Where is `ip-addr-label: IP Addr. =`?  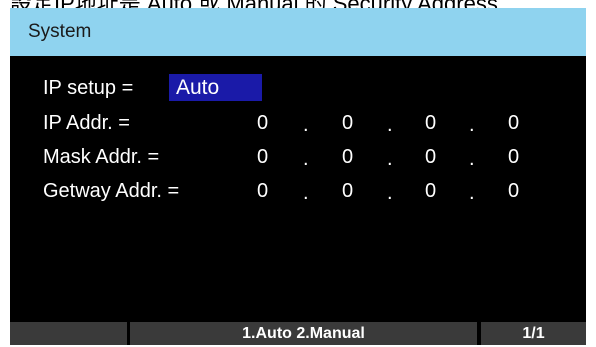 ip-addr-label: IP Addr. = is located at coordinates (86, 123).